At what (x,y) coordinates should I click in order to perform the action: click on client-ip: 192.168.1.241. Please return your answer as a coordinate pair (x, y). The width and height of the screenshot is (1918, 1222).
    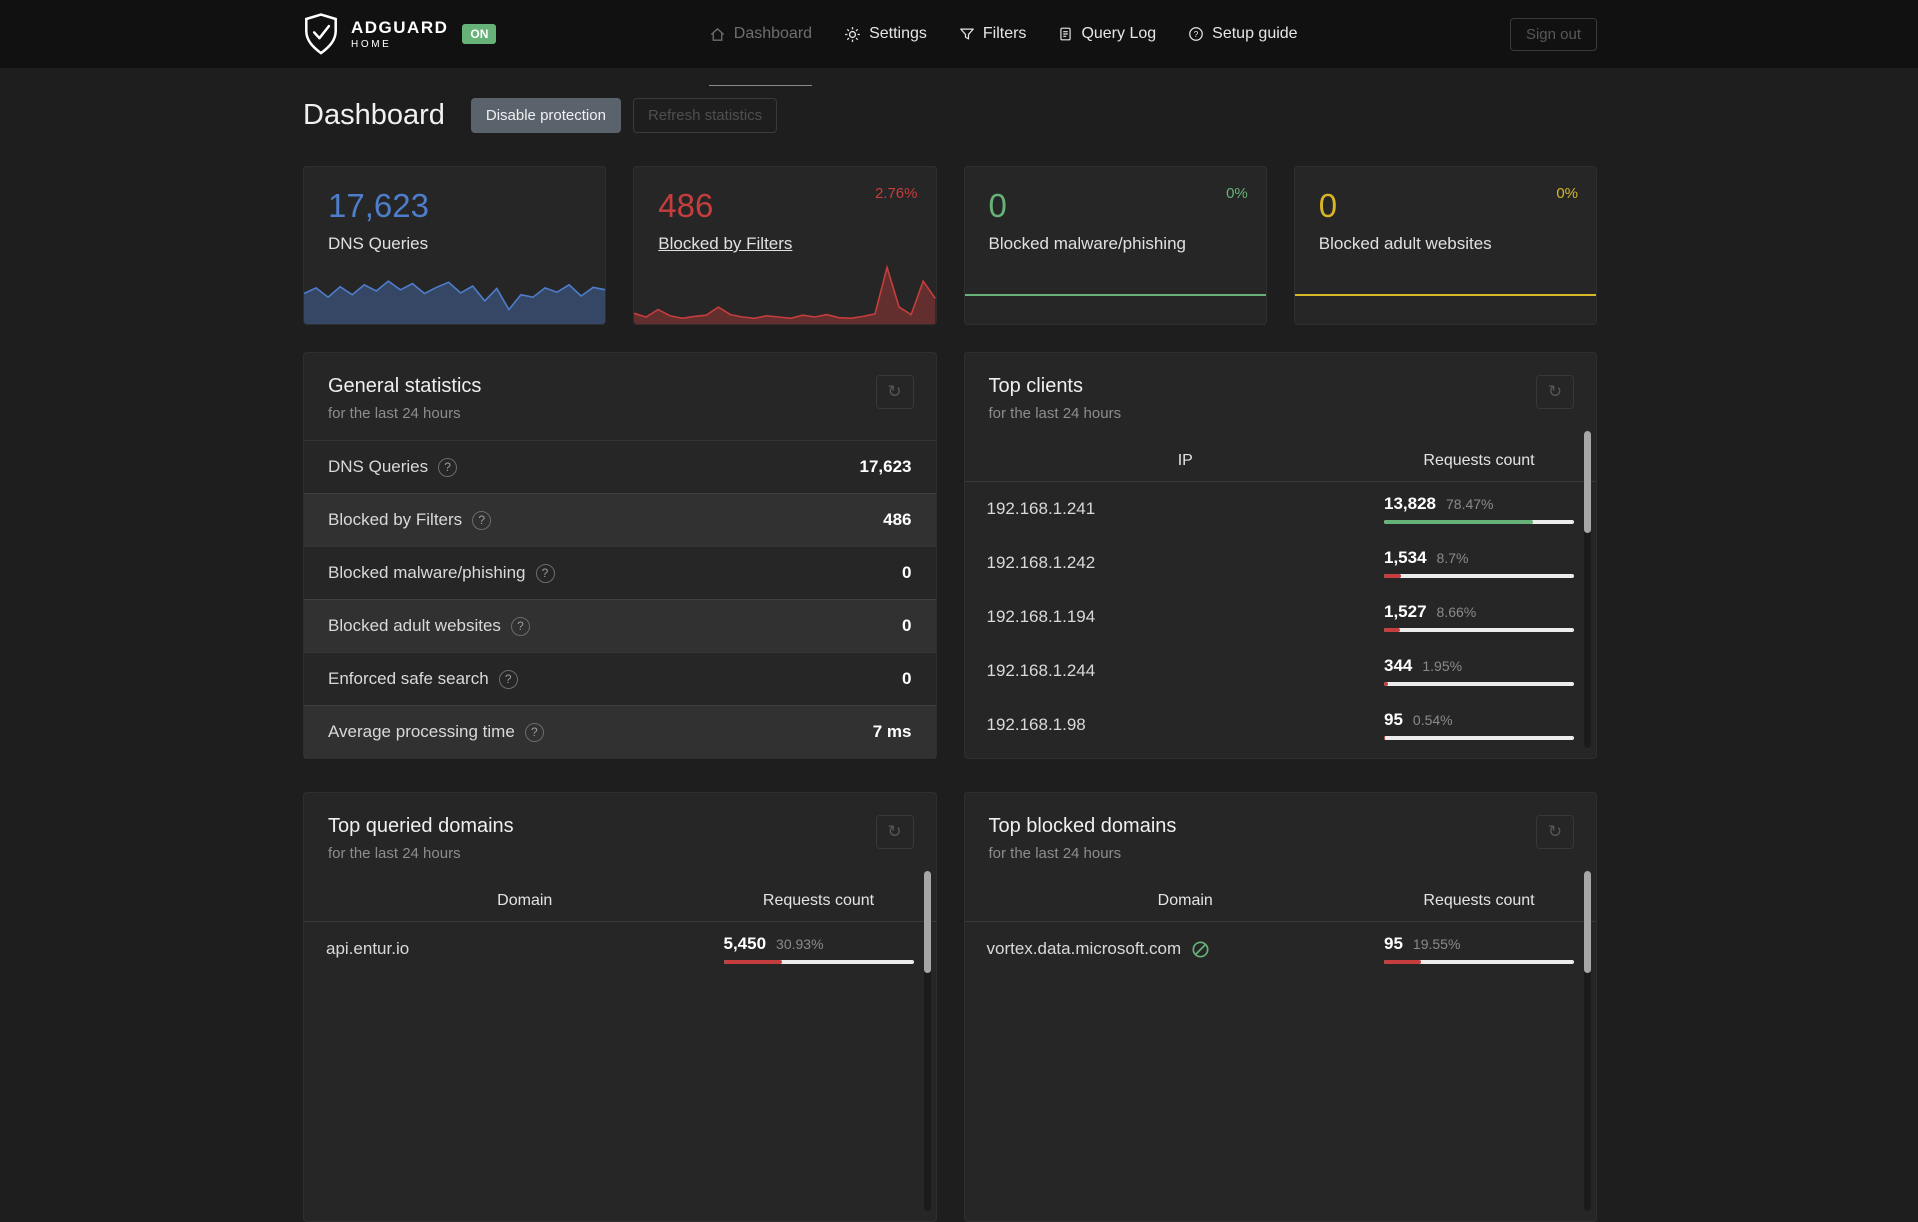
    Looking at the image, I should click on (1186, 509).